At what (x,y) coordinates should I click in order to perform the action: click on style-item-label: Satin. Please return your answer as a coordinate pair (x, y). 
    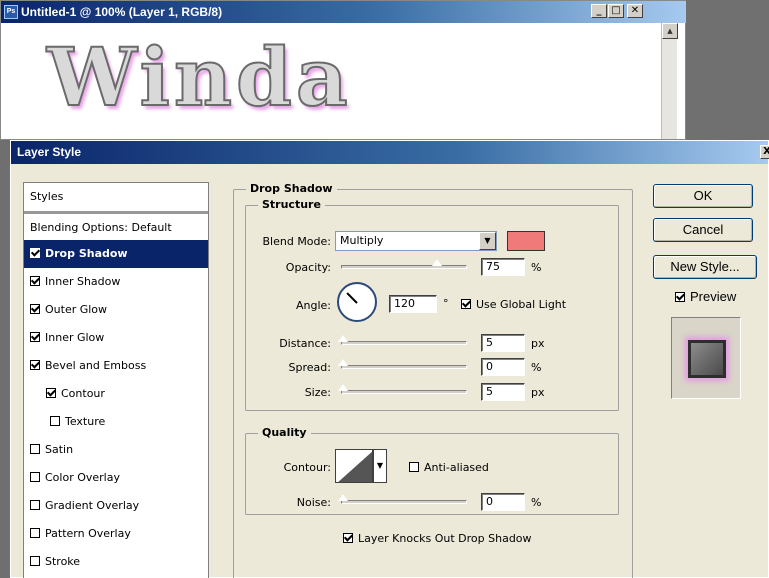
    Looking at the image, I should click on (59, 449).